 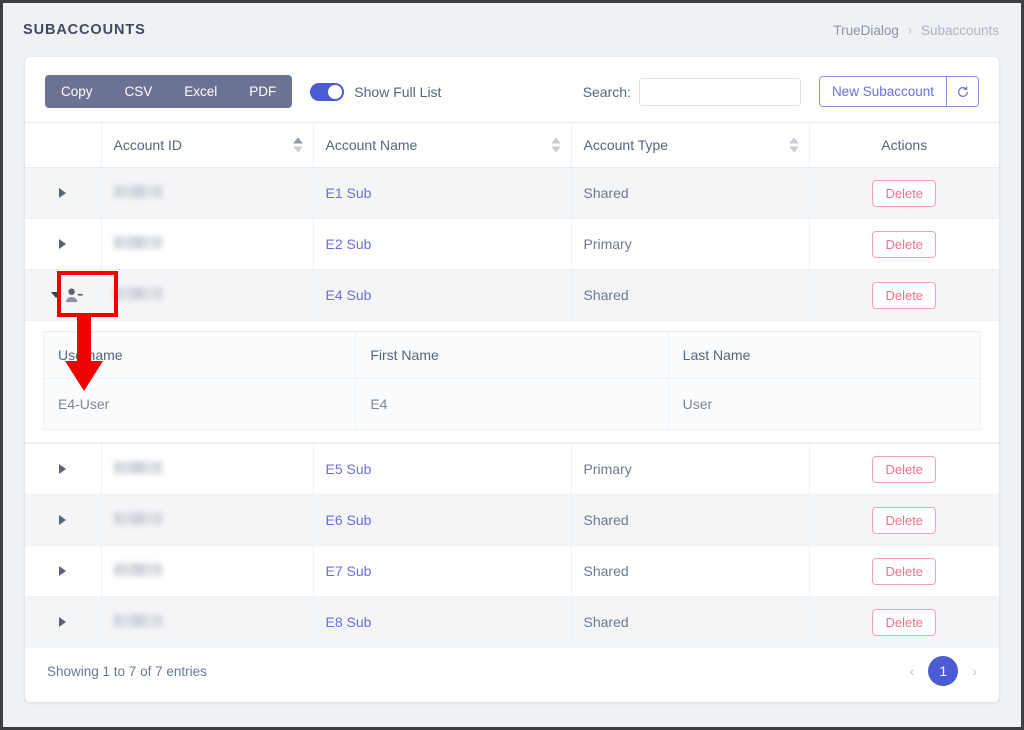 I want to click on expand-user-icon, so click(x=70, y=295).